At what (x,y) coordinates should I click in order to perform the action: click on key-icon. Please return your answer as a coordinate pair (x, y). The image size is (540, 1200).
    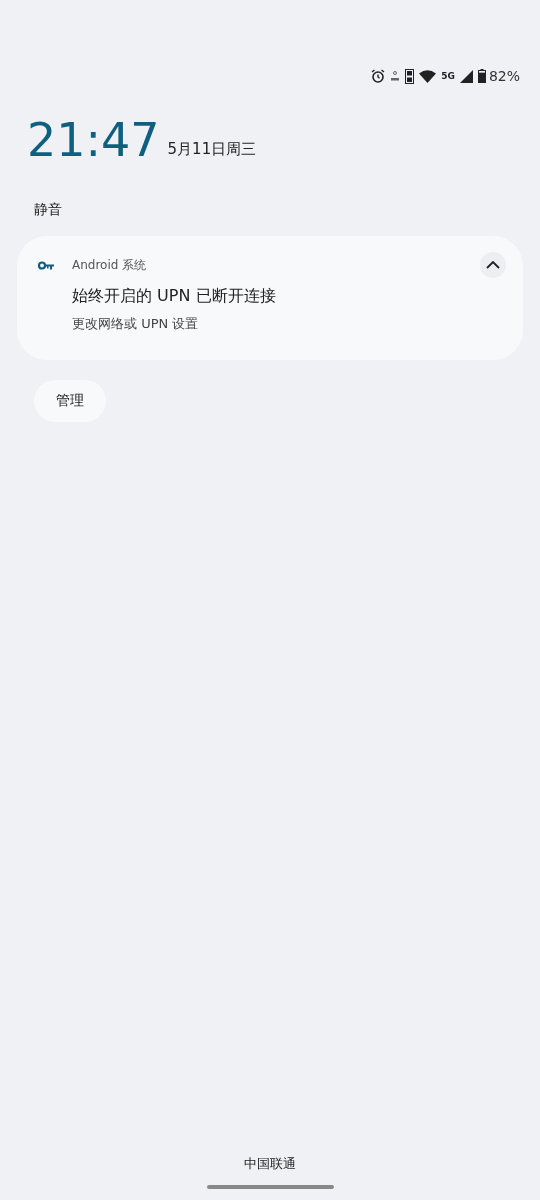
    Looking at the image, I should click on (46, 265).